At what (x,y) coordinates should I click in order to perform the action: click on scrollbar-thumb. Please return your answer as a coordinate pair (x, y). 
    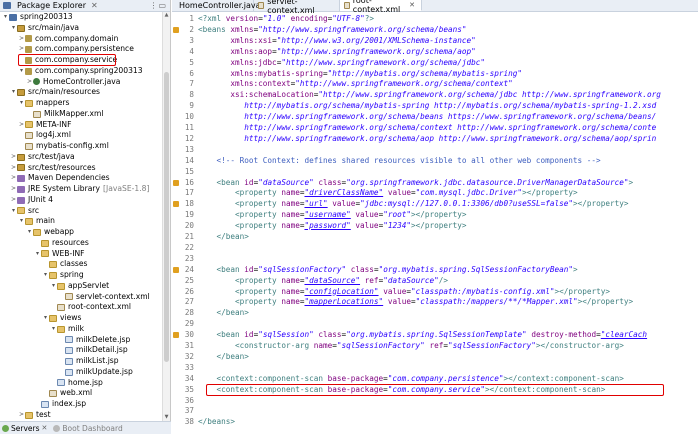
    Looking at the image, I should click on (166, 217).